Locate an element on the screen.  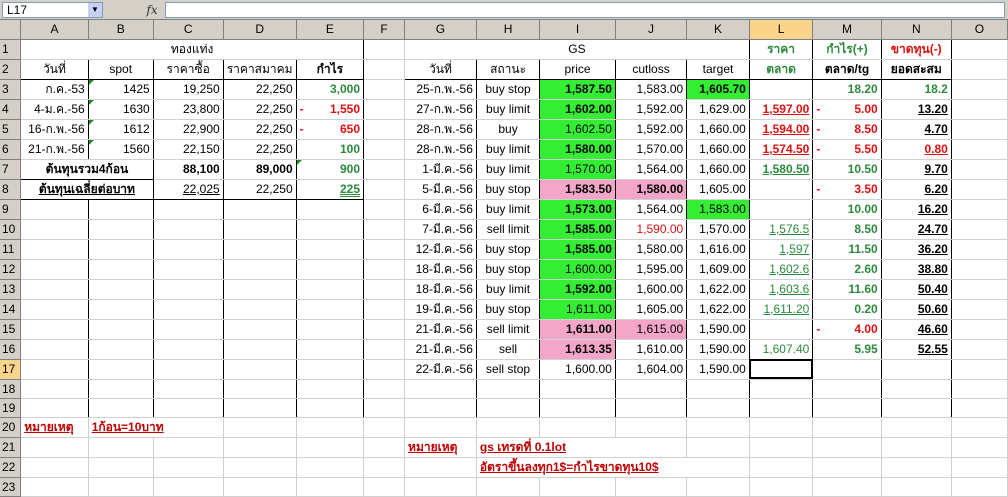
gs-target: 1,583.00 is located at coordinates (718, 209).